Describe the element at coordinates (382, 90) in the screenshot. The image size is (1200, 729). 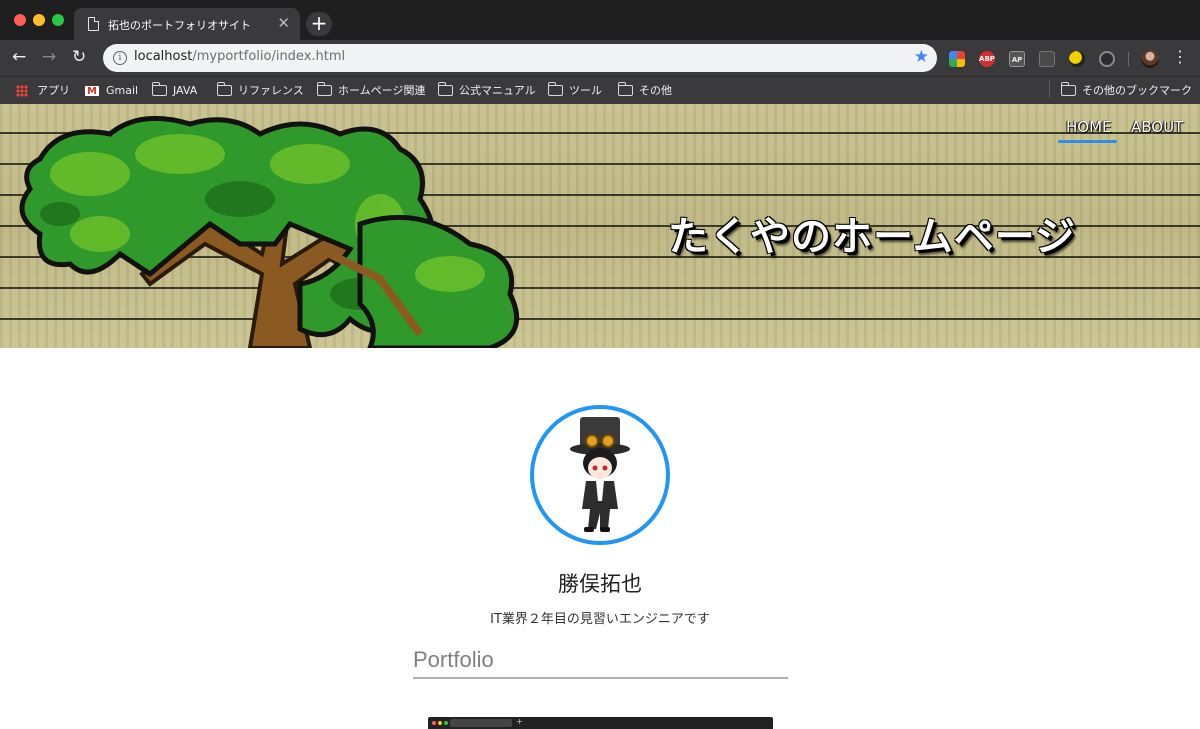
I see `bookmark-label: ホームページ関連` at that location.